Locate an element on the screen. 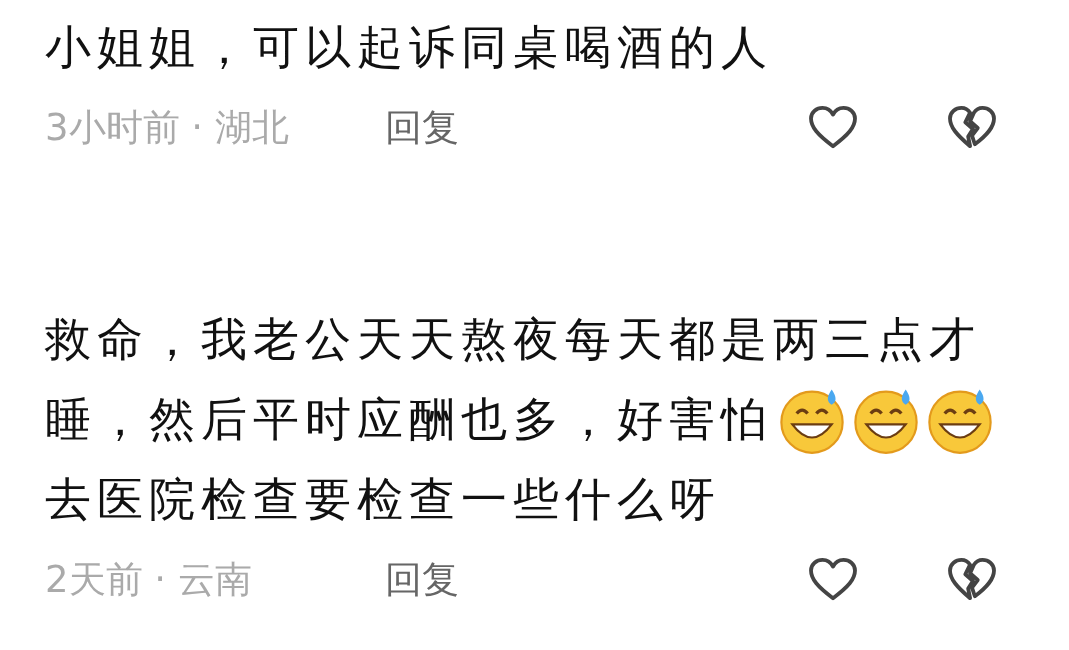  time-location-text: 3小时前 · 湖北 is located at coordinates (167, 128).